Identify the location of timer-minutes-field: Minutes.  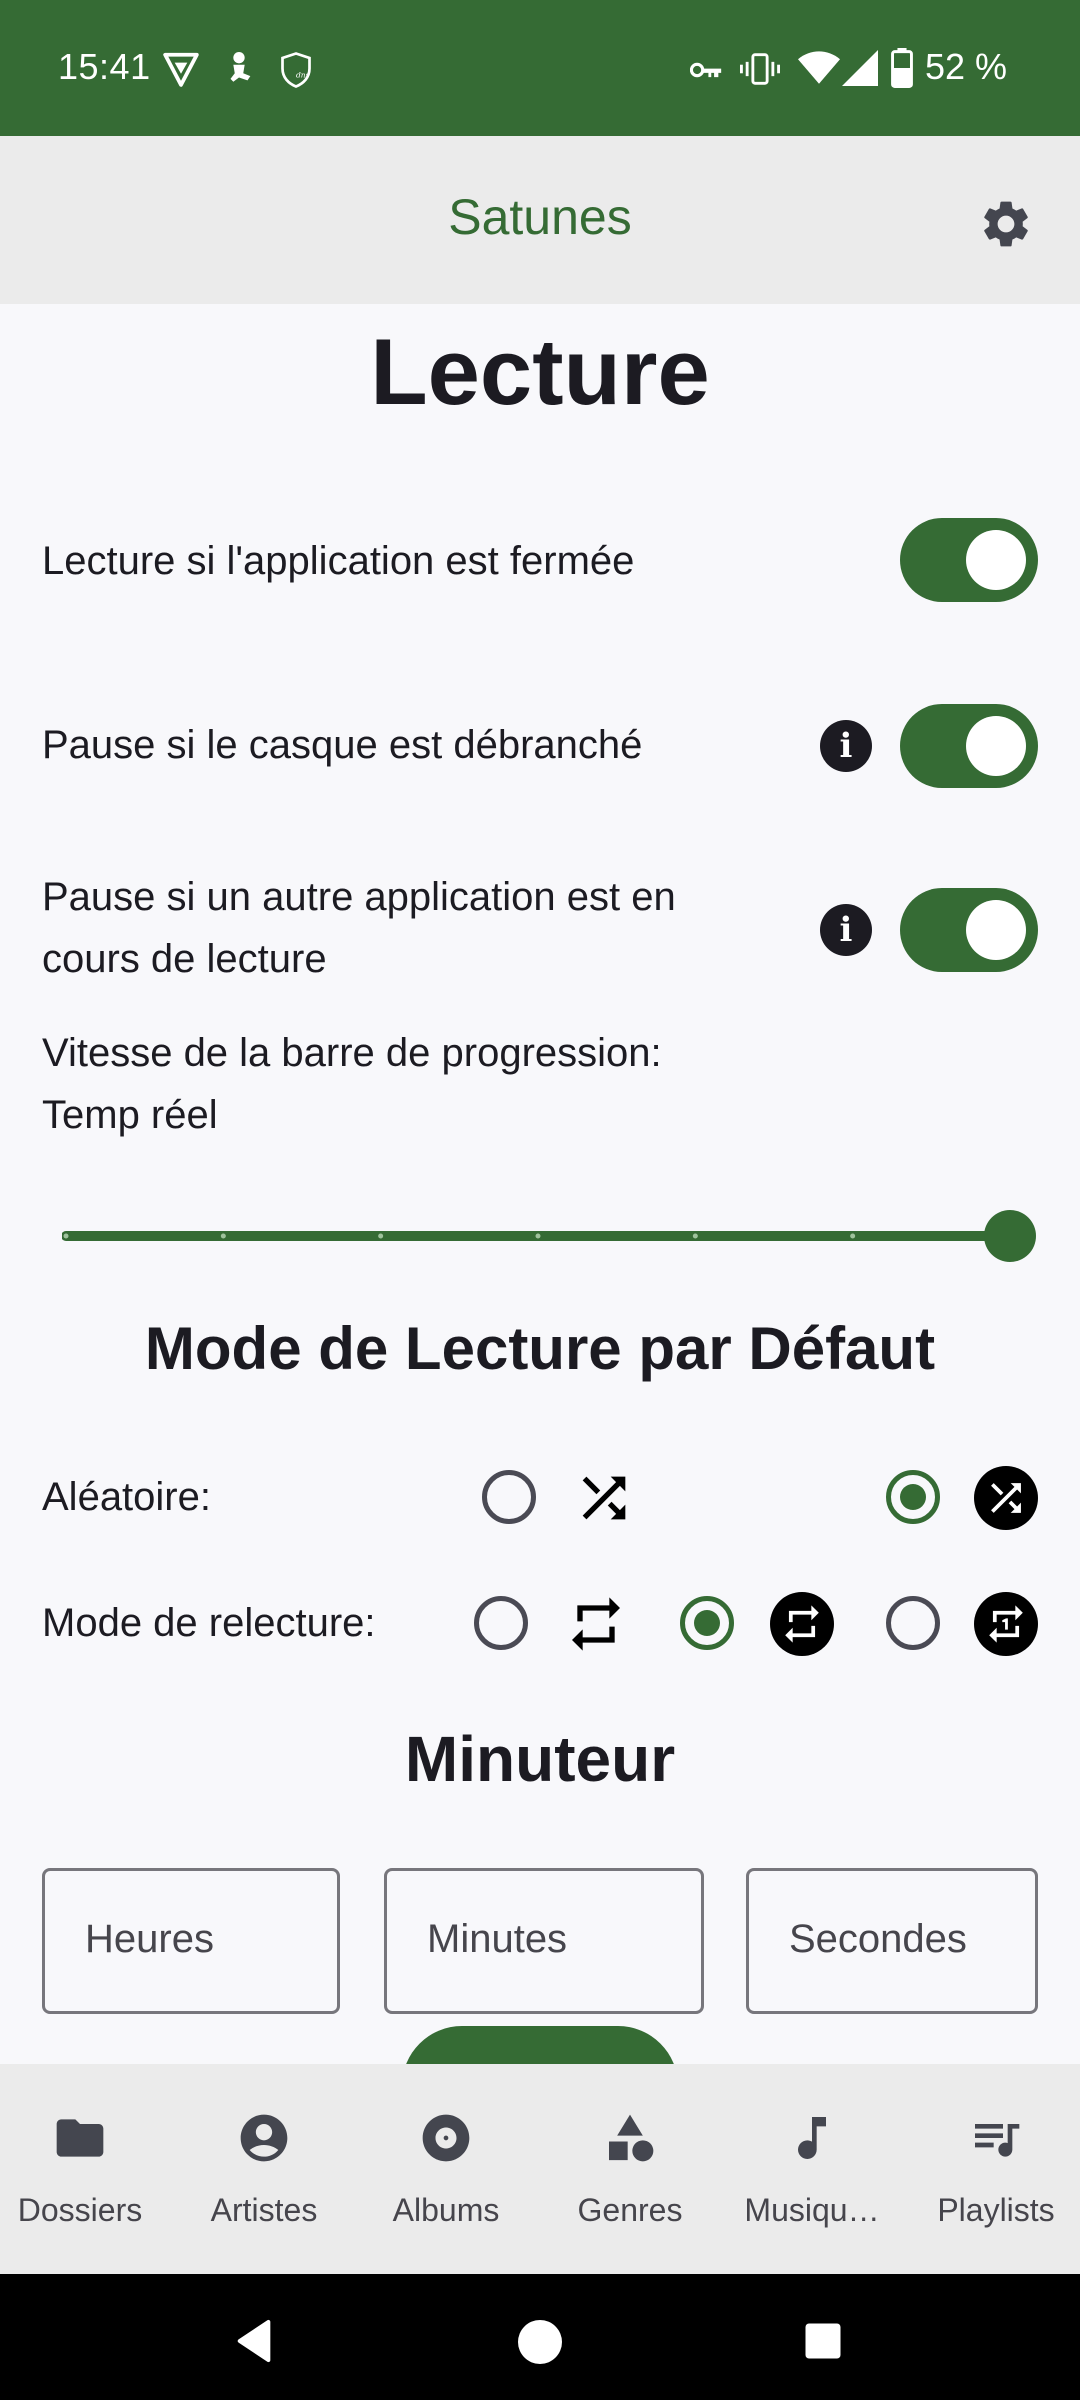
(544, 1941).